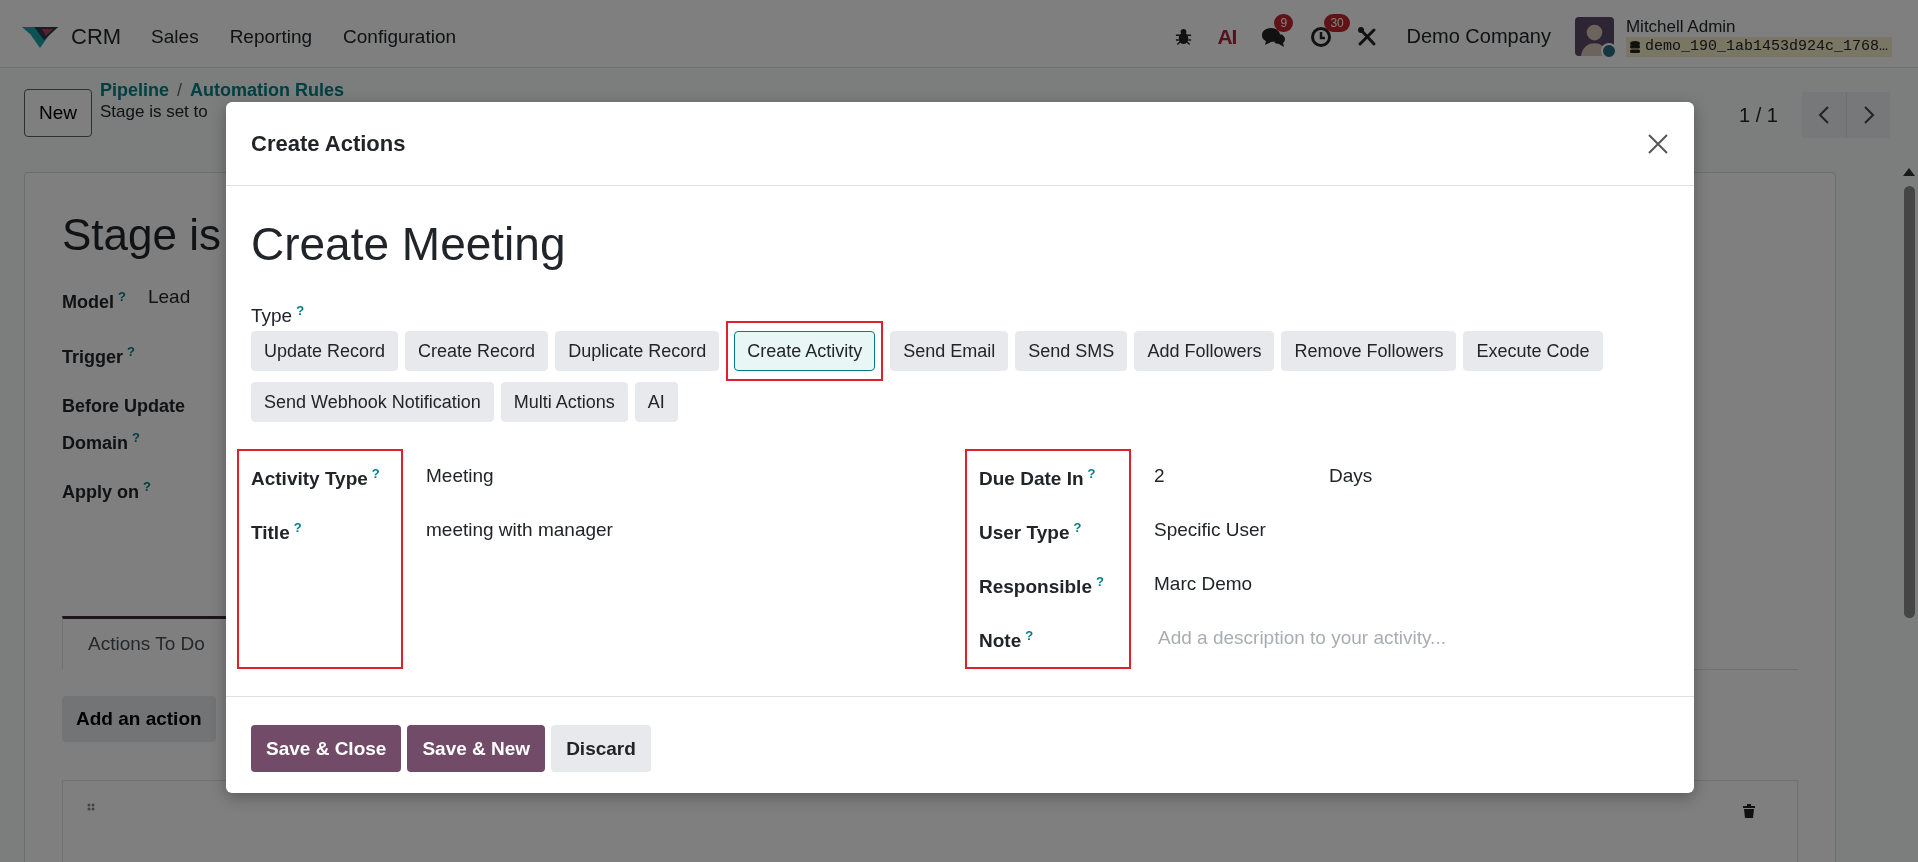 The height and width of the screenshot is (862, 1918). Describe the element at coordinates (1321, 36) in the screenshot. I see `clock-icon` at that location.